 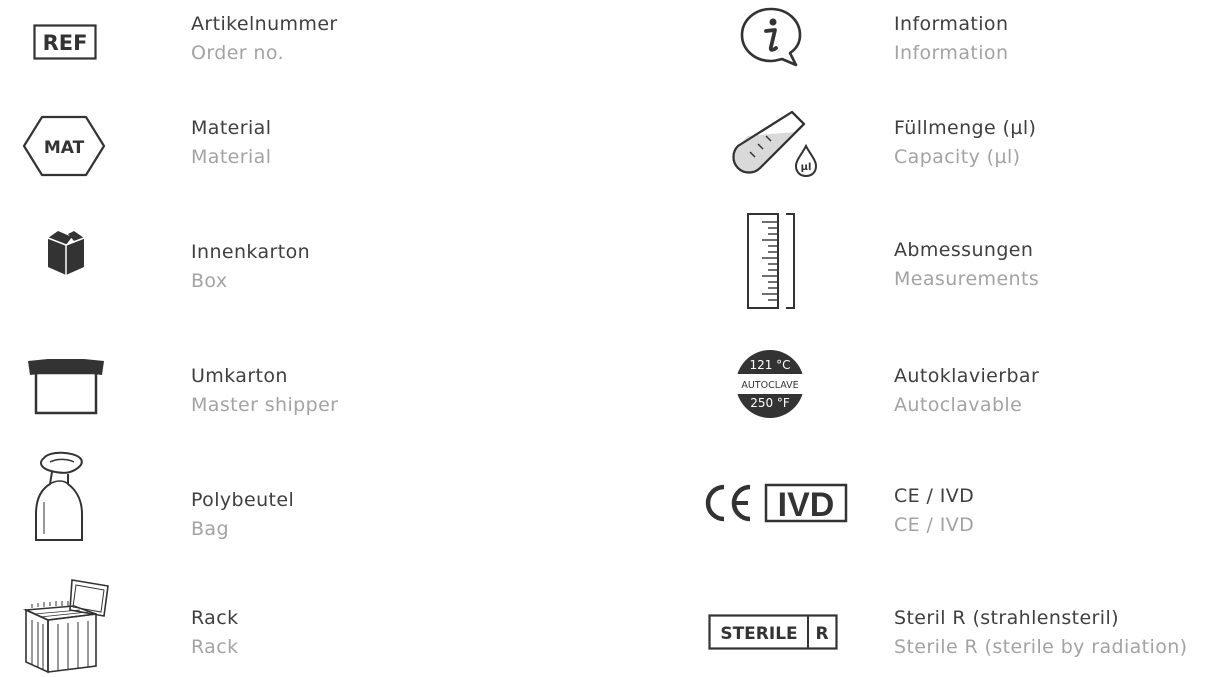 What do you see at coordinates (964, 250) in the screenshot?
I see `label-de: Abmessungen` at bounding box center [964, 250].